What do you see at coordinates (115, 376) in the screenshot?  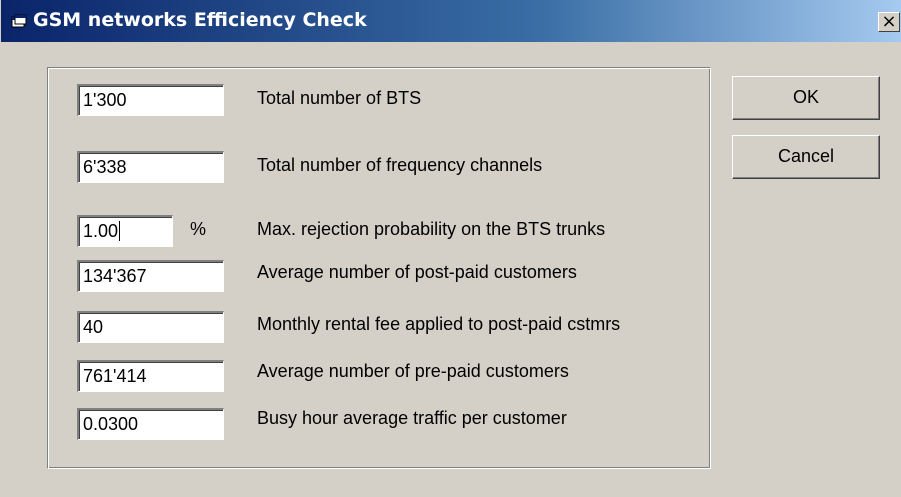 I see `prepaid-customers-value: 761'414` at bounding box center [115, 376].